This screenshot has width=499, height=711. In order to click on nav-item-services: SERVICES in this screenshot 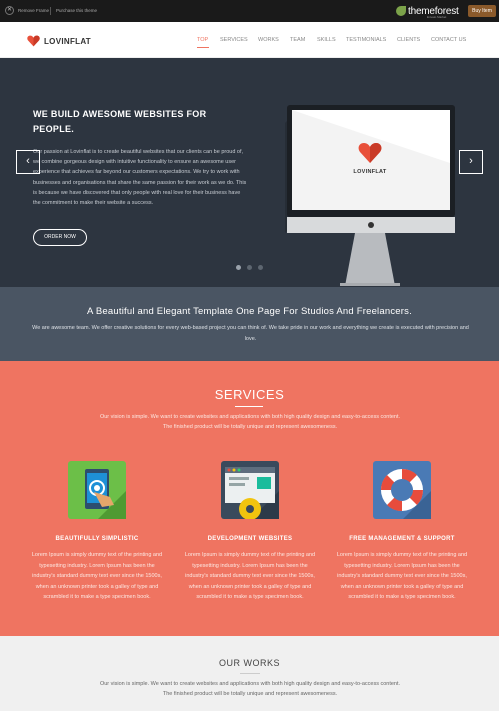, I will do `click(234, 40)`.